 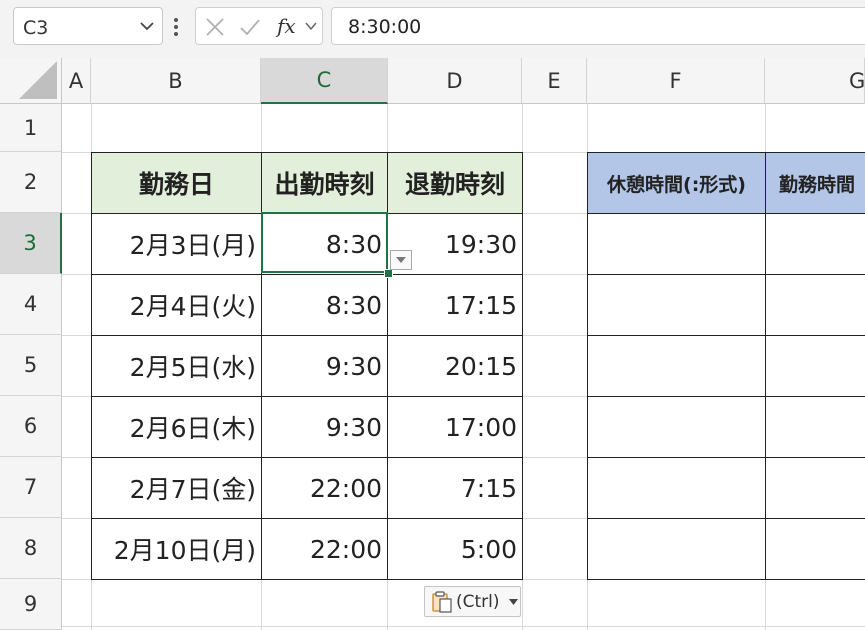 I want to click on formula-controls: fx, so click(x=259, y=26).